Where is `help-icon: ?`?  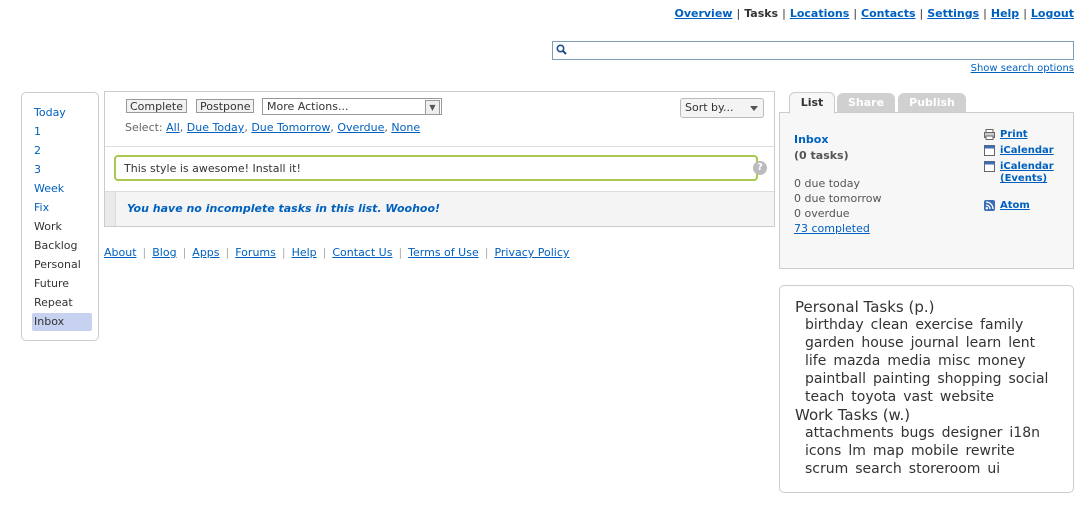 help-icon: ? is located at coordinates (760, 168).